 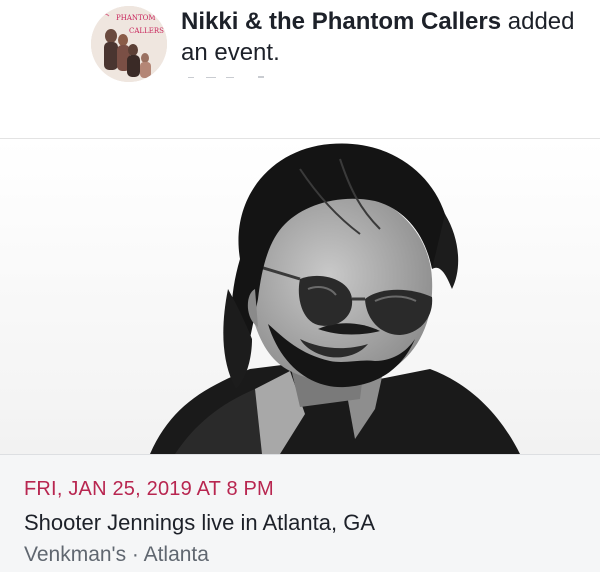 I want to click on logo-text-bottom: CALLERS, so click(x=146, y=31).